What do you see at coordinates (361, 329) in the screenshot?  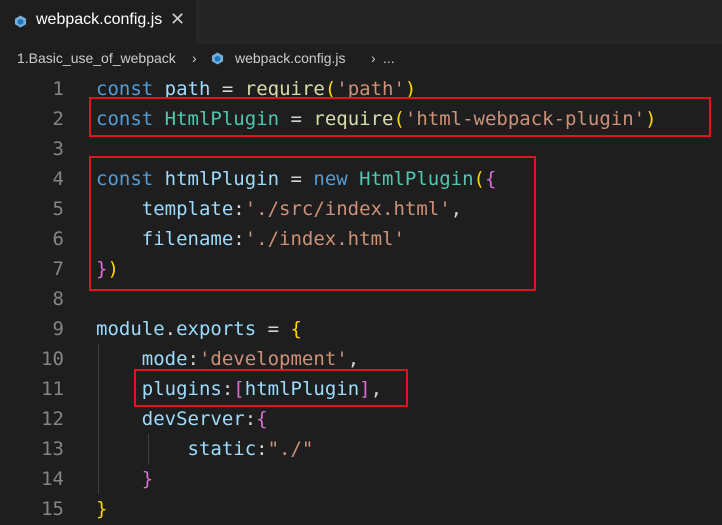 I see `code-line: 9 module.exports = {` at bounding box center [361, 329].